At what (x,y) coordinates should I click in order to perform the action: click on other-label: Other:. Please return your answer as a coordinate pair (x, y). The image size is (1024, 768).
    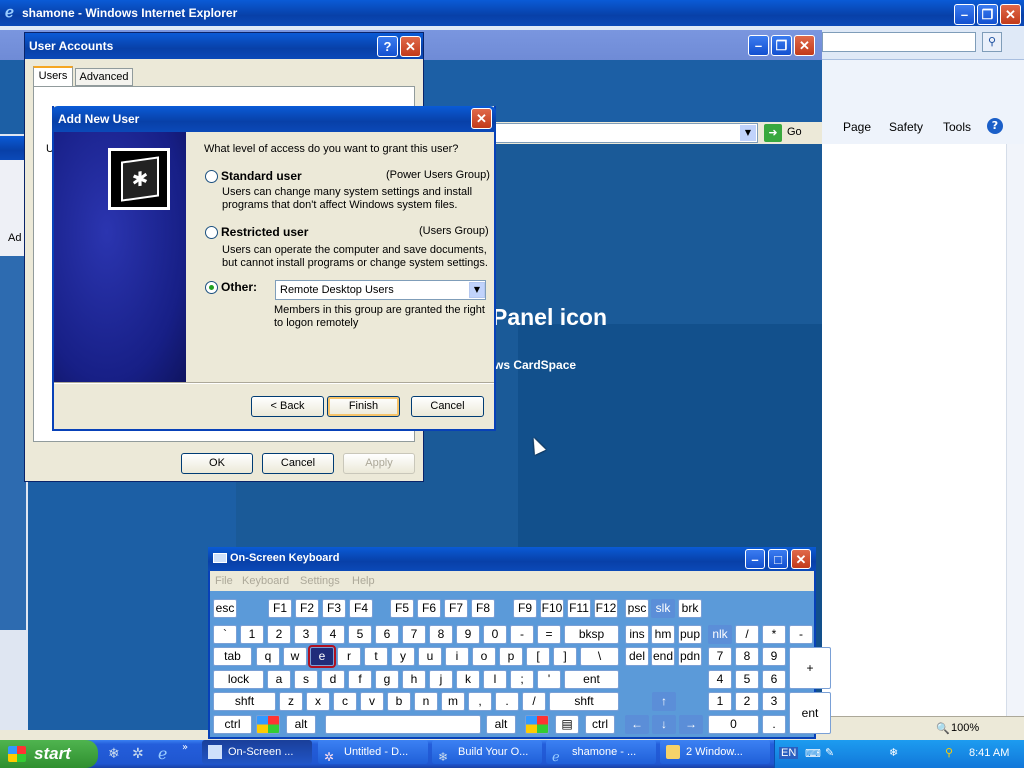
    Looking at the image, I should click on (239, 287).